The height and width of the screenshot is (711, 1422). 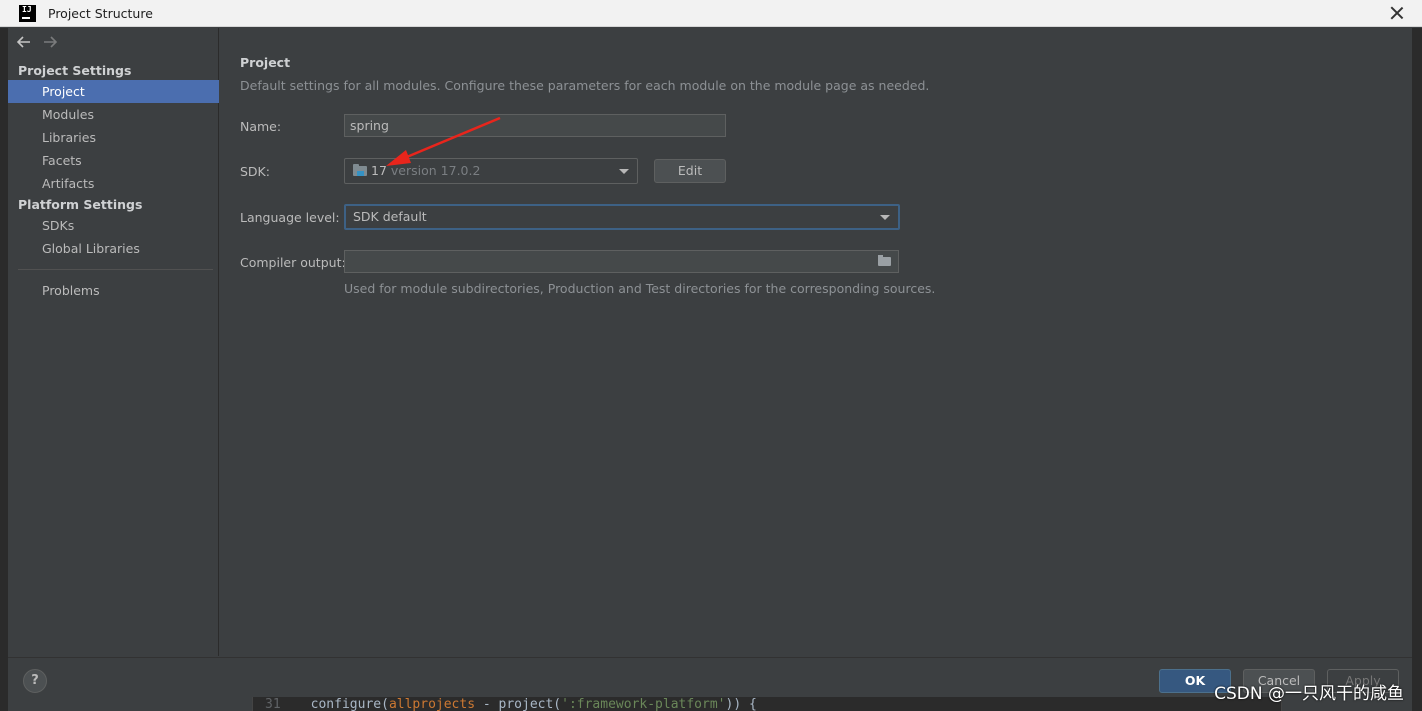 What do you see at coordinates (100, 13) in the screenshot?
I see `window-title: Project Structure` at bounding box center [100, 13].